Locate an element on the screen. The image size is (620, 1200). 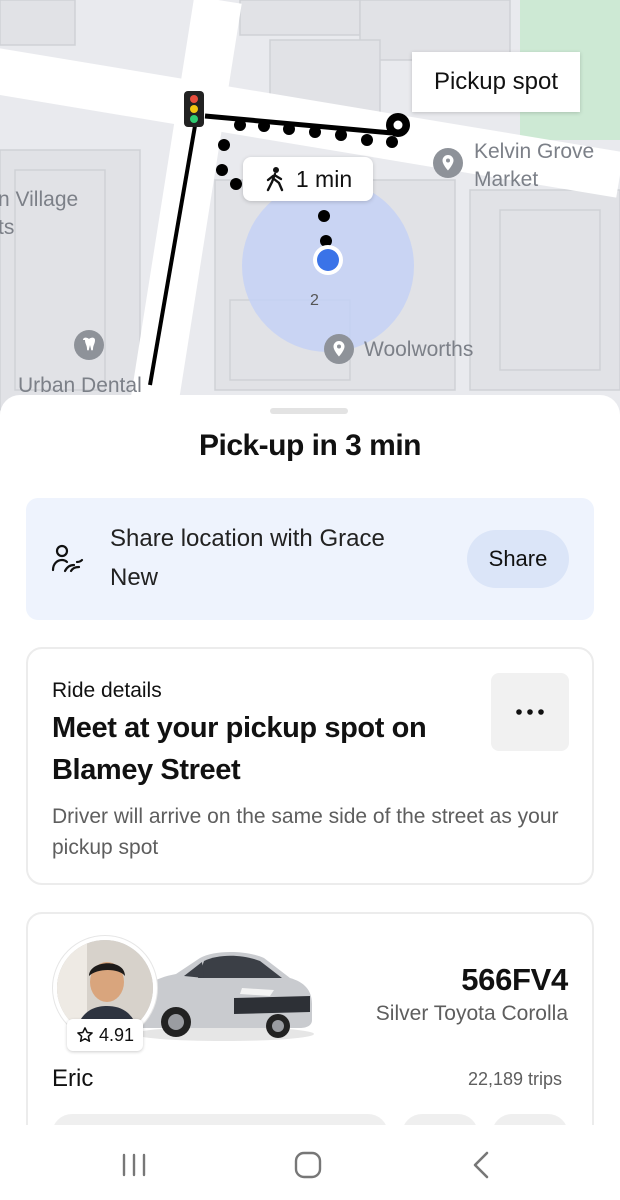
dental-pin-icon is located at coordinates (89, 345).